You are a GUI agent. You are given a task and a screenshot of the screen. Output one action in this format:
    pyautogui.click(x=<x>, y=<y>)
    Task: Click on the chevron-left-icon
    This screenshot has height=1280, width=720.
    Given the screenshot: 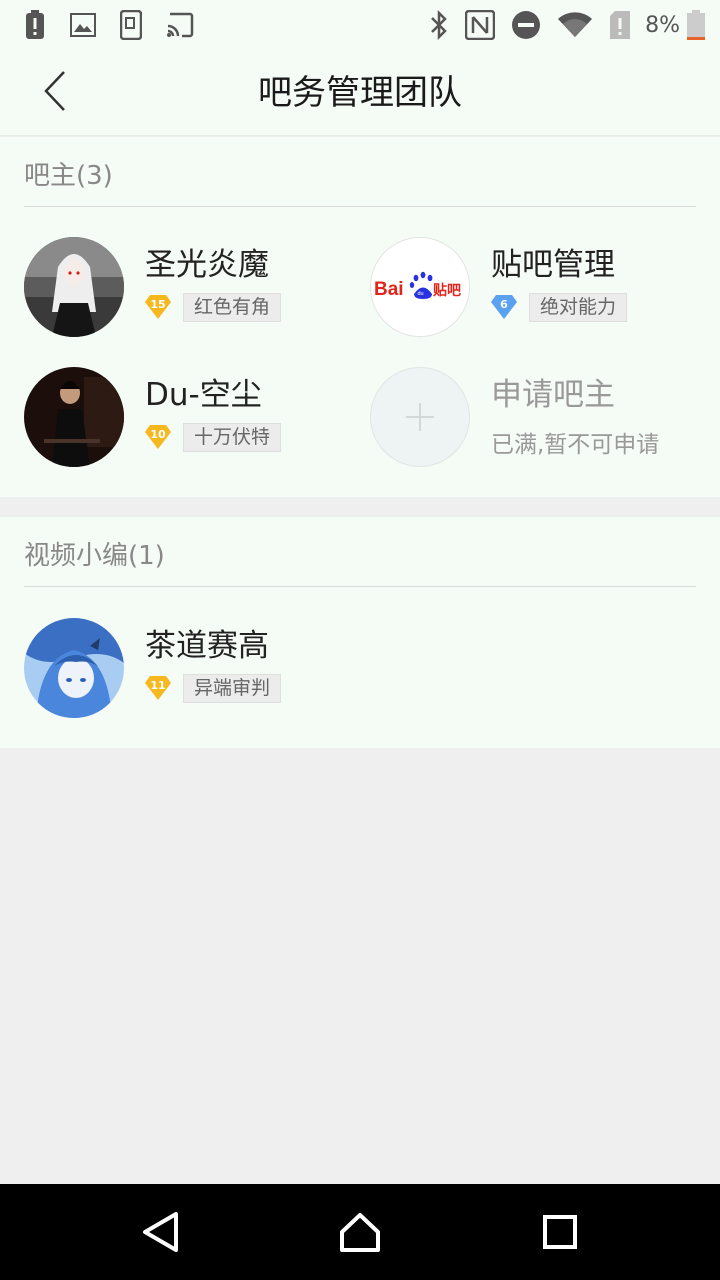 What is the action you would take?
    pyautogui.click(x=55, y=93)
    